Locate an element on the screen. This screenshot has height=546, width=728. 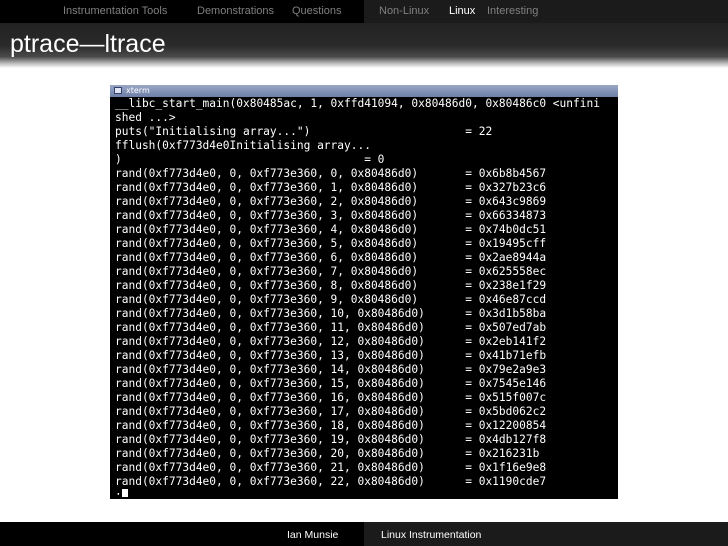
footer-talk-title: Linux Instrumentation is located at coordinates (431, 535).